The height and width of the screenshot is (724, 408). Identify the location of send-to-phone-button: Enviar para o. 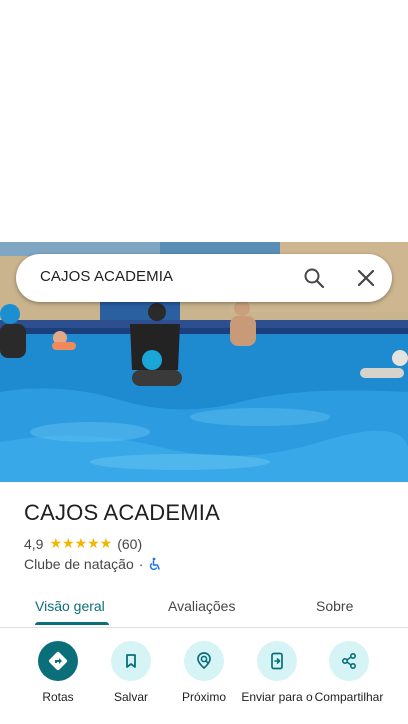
(277, 673).